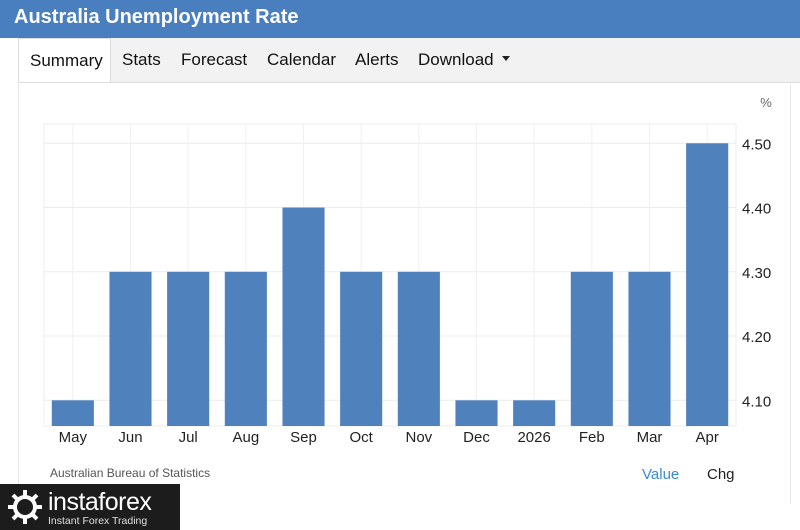 The width and height of the screenshot is (800, 530). I want to click on bar-feb, so click(591, 348).